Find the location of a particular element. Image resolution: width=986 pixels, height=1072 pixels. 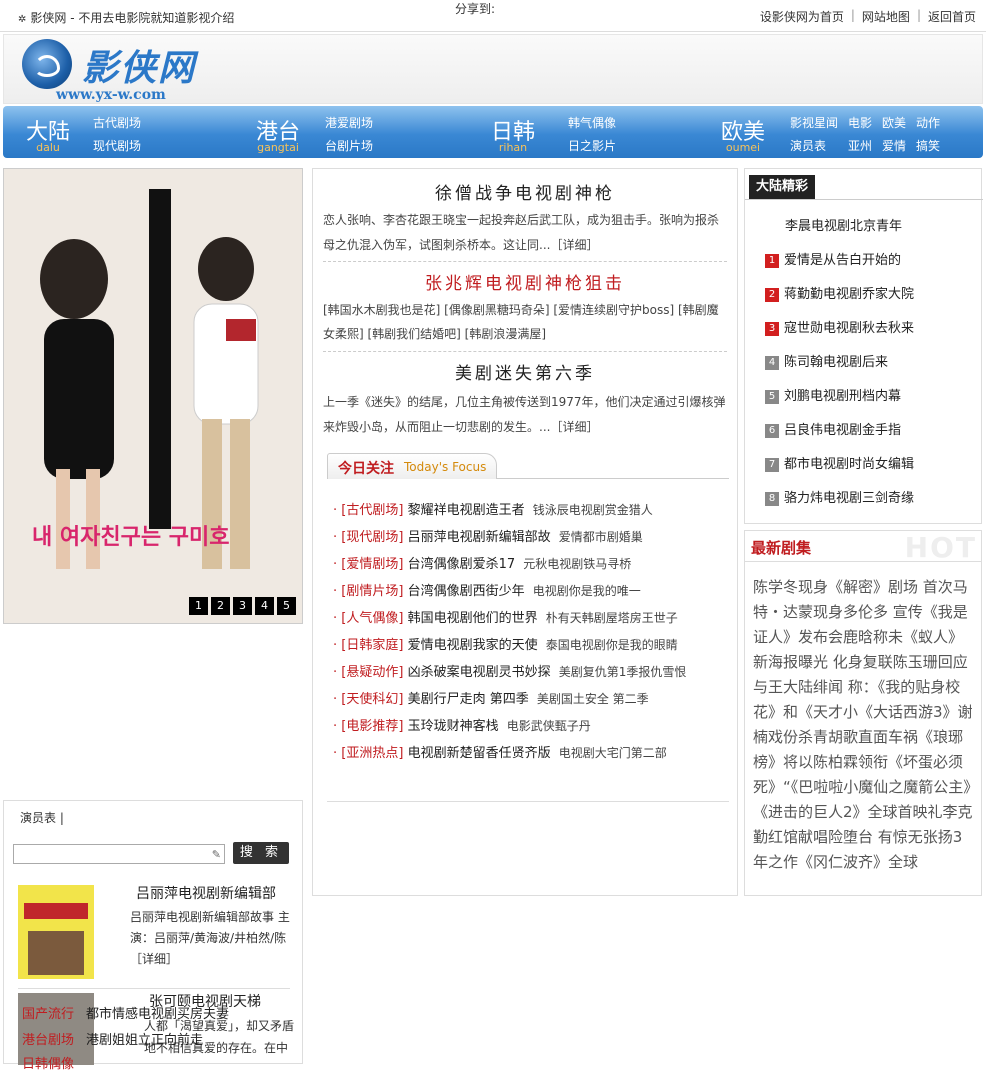

search-button: 搜 索 is located at coordinates (261, 853).